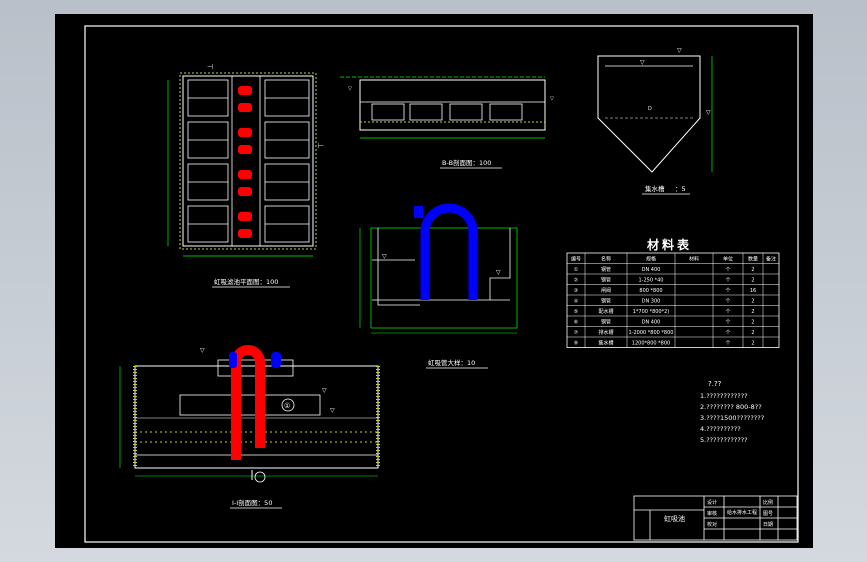 This screenshot has width=867, height=562. Describe the element at coordinates (753, 291) in the screenshot. I see `material-table-cell: 16` at that location.